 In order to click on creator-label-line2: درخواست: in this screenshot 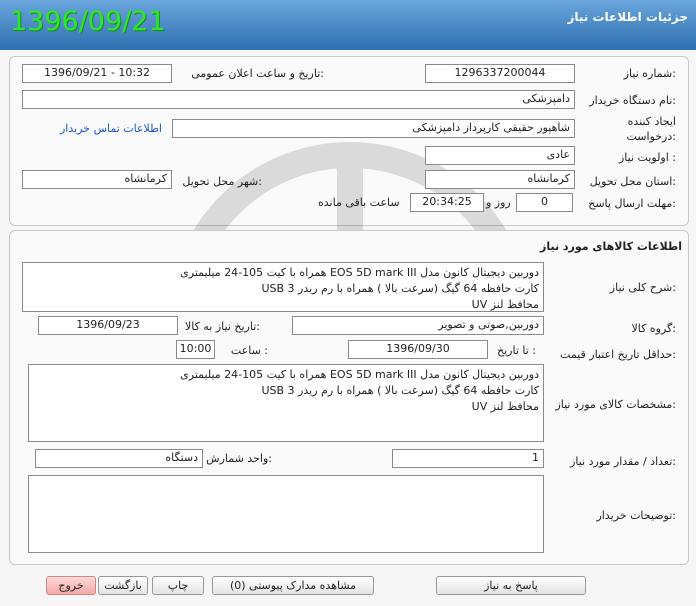, I will do `click(651, 136)`.